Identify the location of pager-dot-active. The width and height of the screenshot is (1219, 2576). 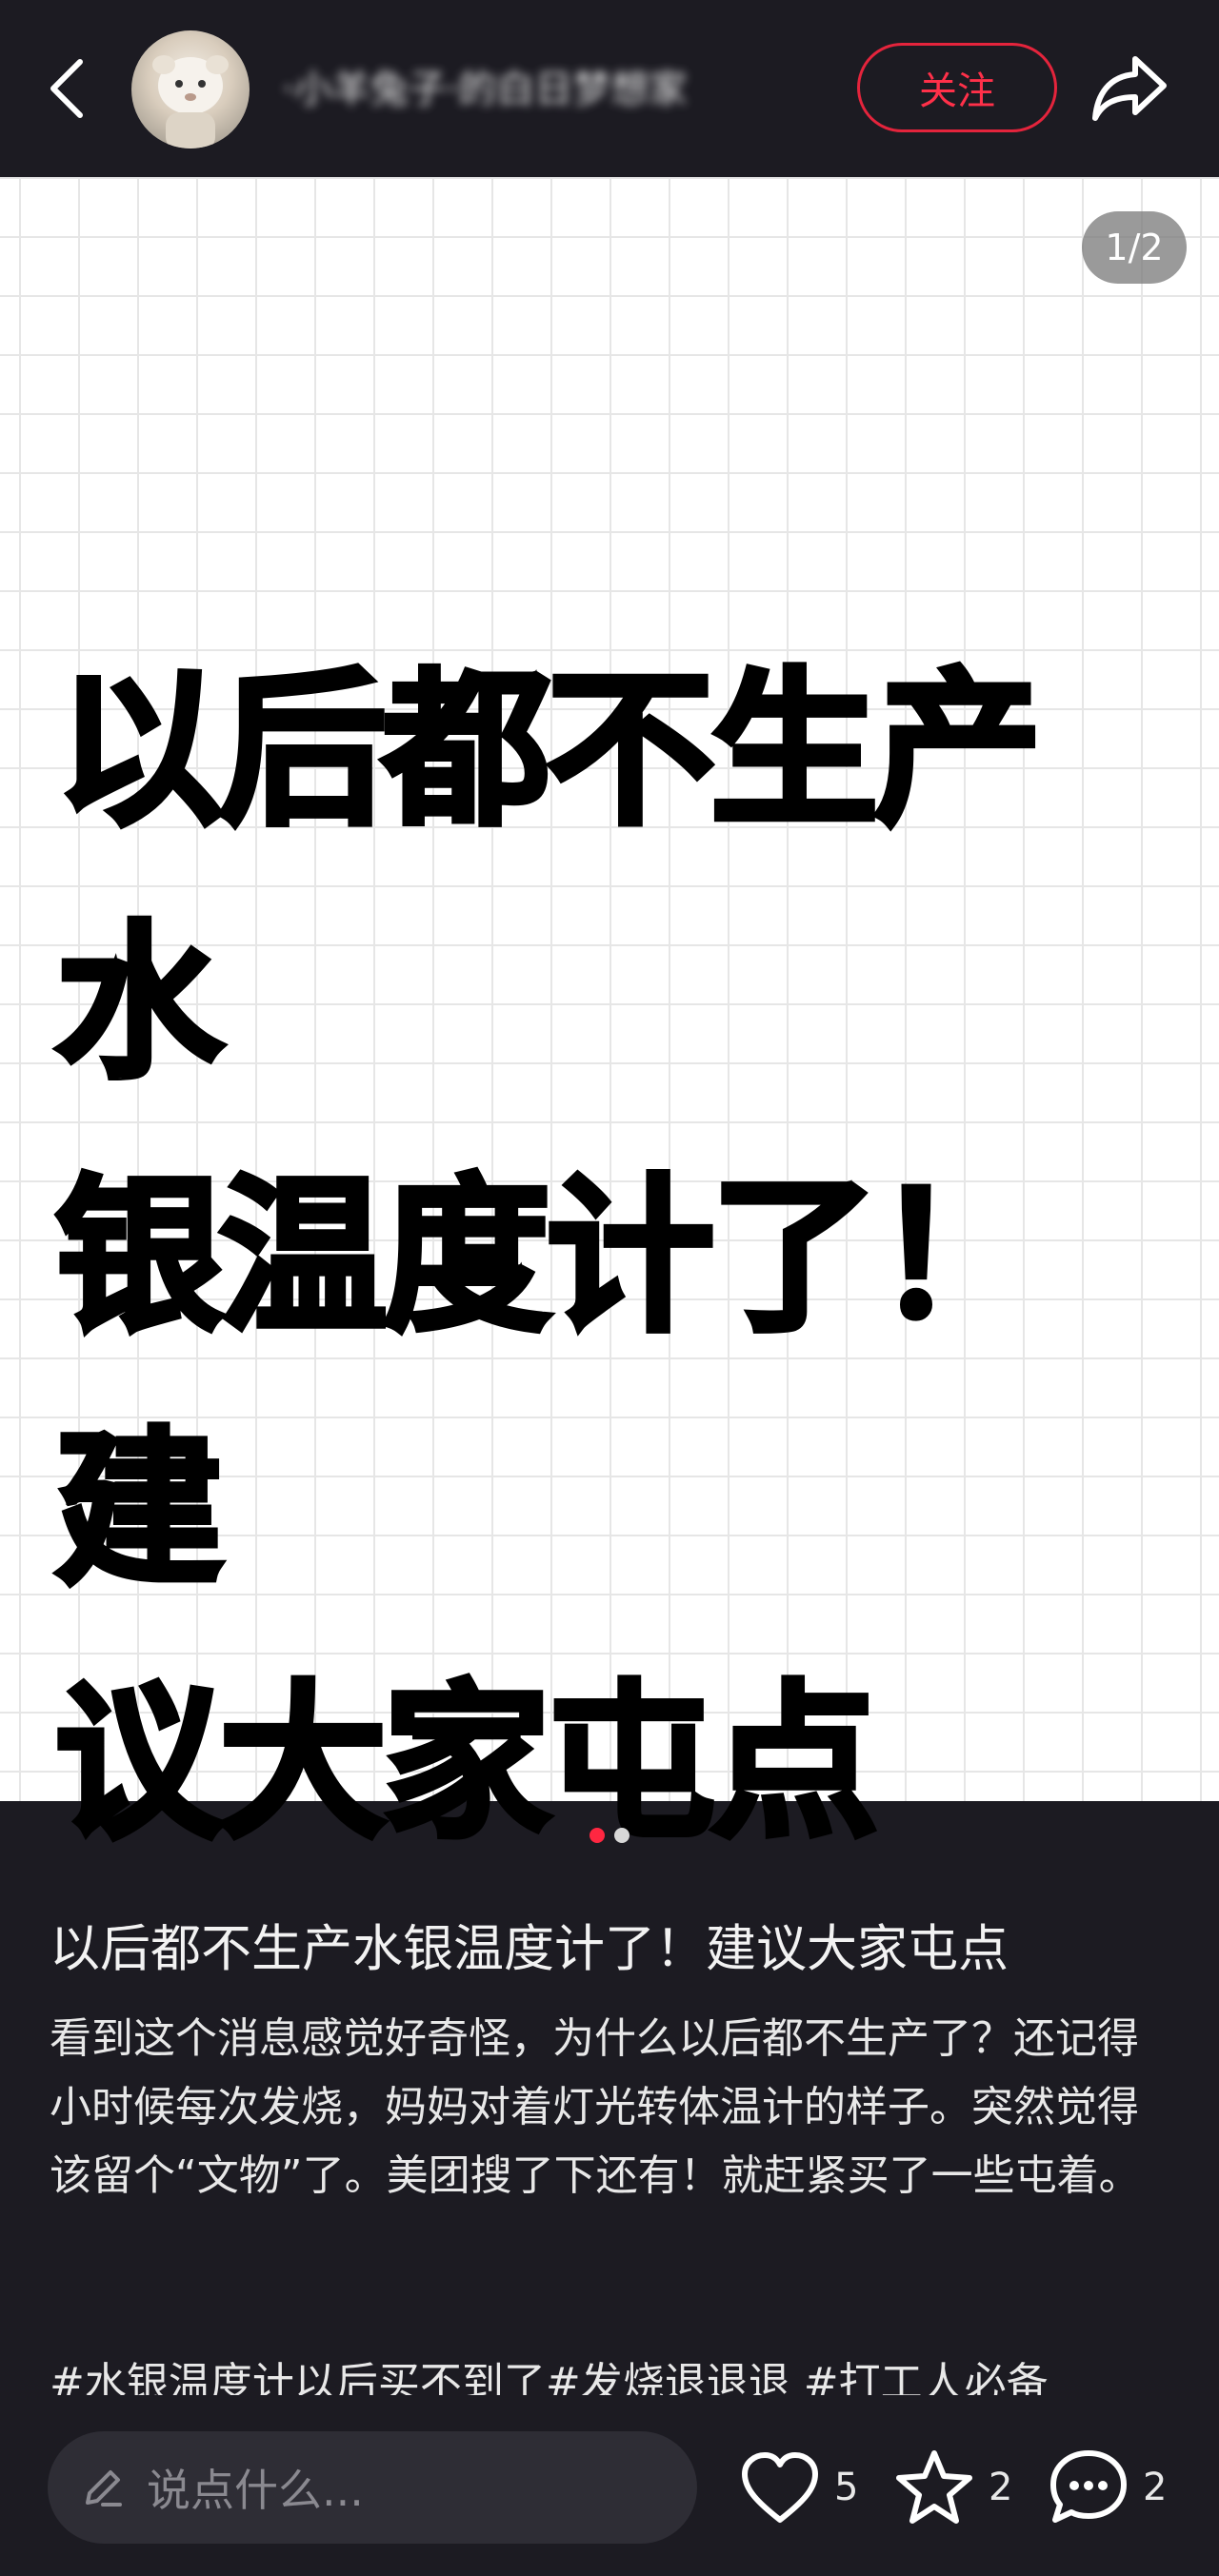
(597, 1835).